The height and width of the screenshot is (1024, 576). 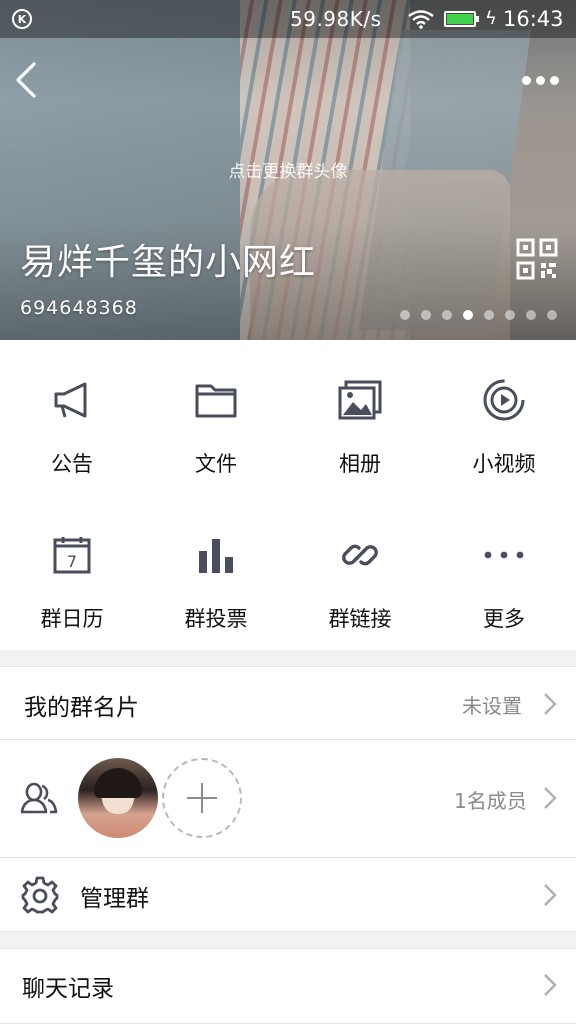 I want to click on gear-icon, so click(x=40, y=895).